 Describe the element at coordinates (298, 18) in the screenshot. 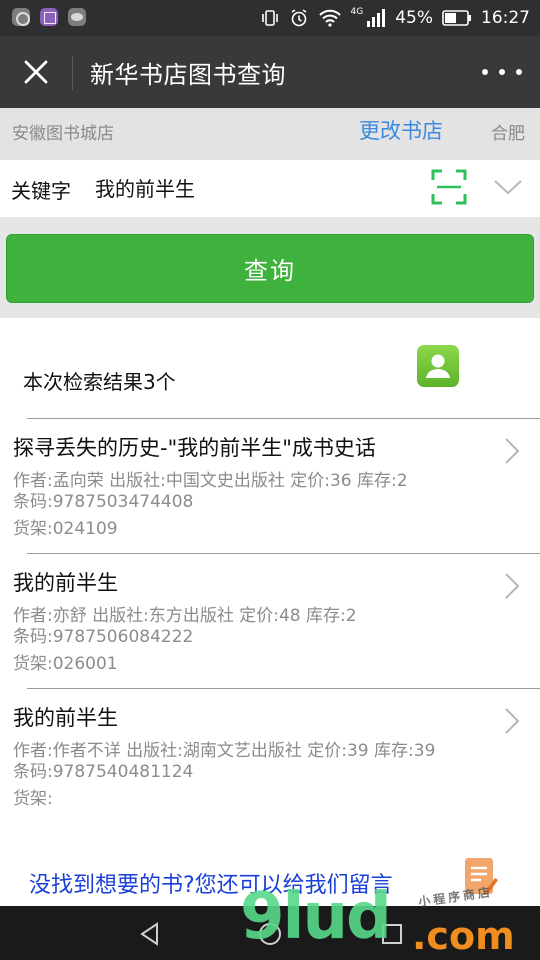

I see `alarm-icon` at that location.